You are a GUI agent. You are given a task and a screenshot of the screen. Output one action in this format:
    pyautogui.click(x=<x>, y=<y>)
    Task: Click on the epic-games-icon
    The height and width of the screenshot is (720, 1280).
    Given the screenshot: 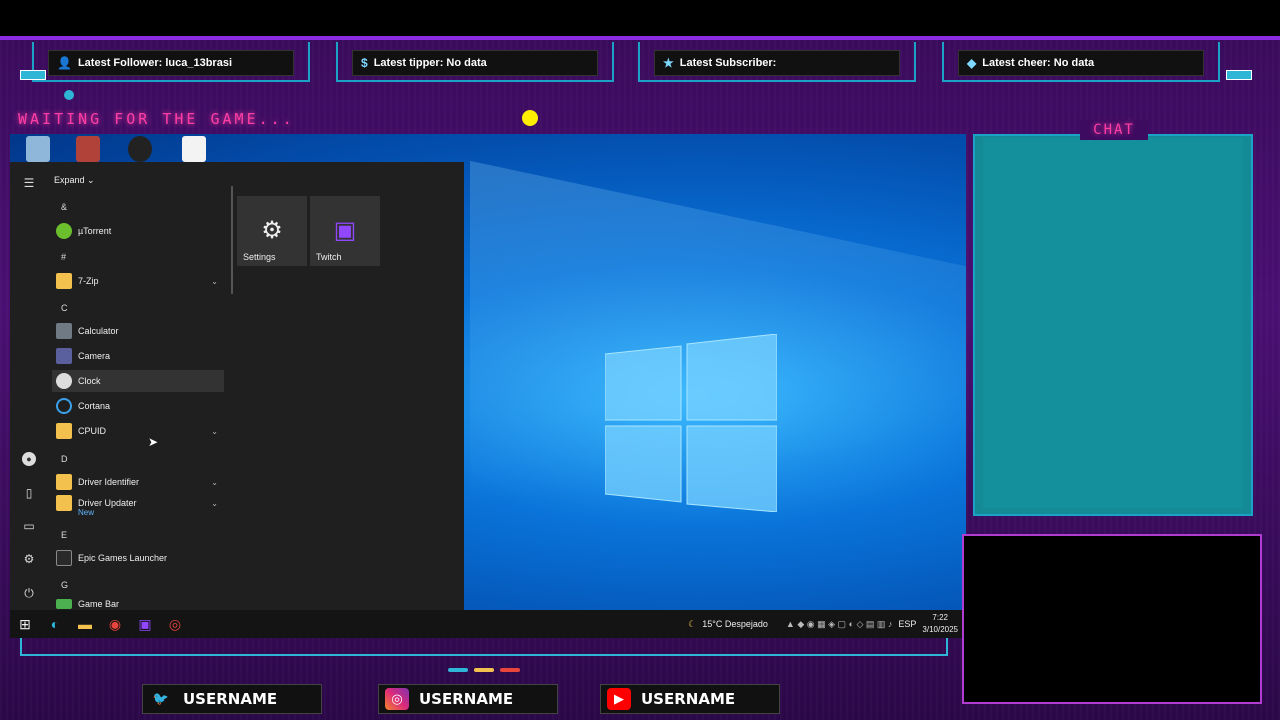 What is the action you would take?
    pyautogui.click(x=64, y=558)
    